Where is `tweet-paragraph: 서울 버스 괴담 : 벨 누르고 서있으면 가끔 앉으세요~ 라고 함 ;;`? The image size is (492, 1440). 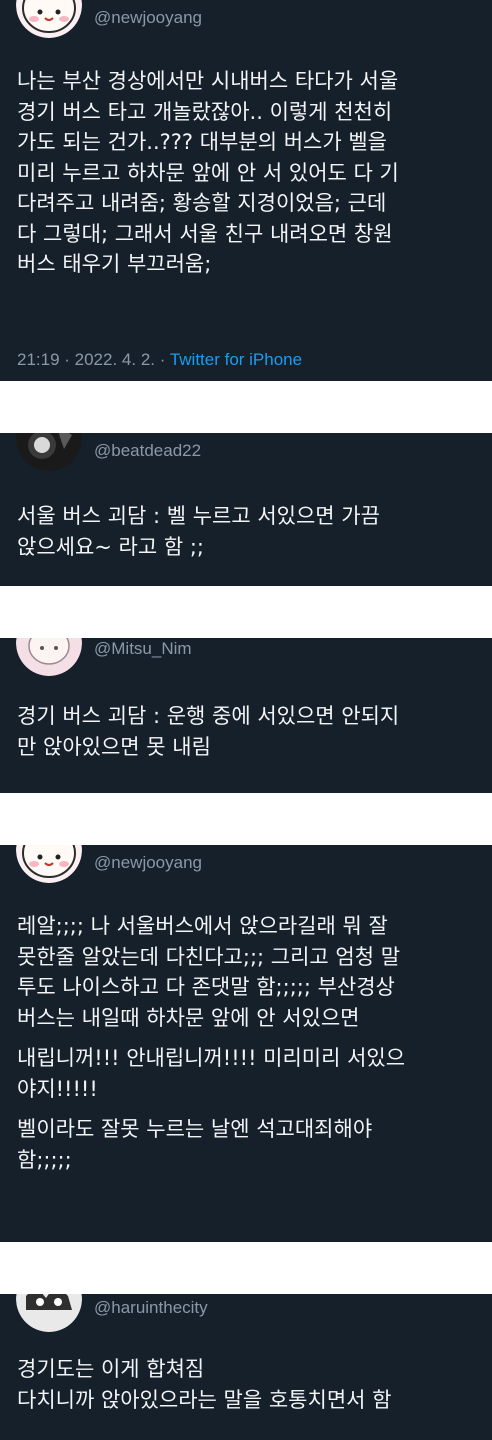 tweet-paragraph: 서울 버스 괴담 : 벨 누르고 서있으면 가끔 앉으세요~ 라고 함 ;; is located at coordinates (198, 531).